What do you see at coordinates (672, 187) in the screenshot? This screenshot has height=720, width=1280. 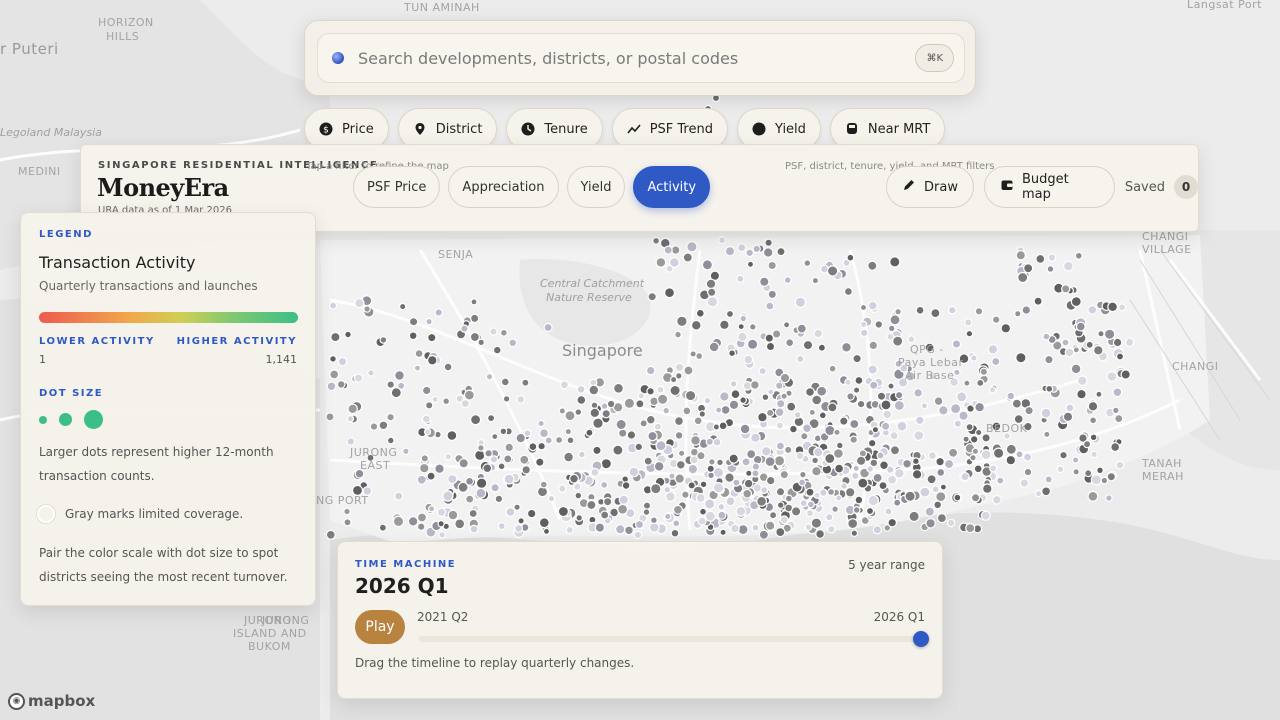 I see `tab-activity: Activity` at bounding box center [672, 187].